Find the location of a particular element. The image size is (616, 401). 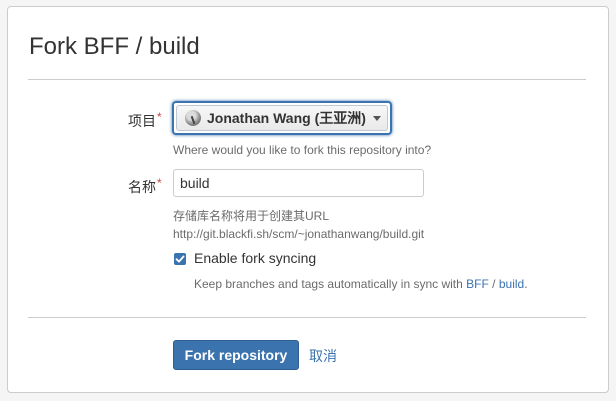

name-label-text: 名称 is located at coordinates (142, 187).